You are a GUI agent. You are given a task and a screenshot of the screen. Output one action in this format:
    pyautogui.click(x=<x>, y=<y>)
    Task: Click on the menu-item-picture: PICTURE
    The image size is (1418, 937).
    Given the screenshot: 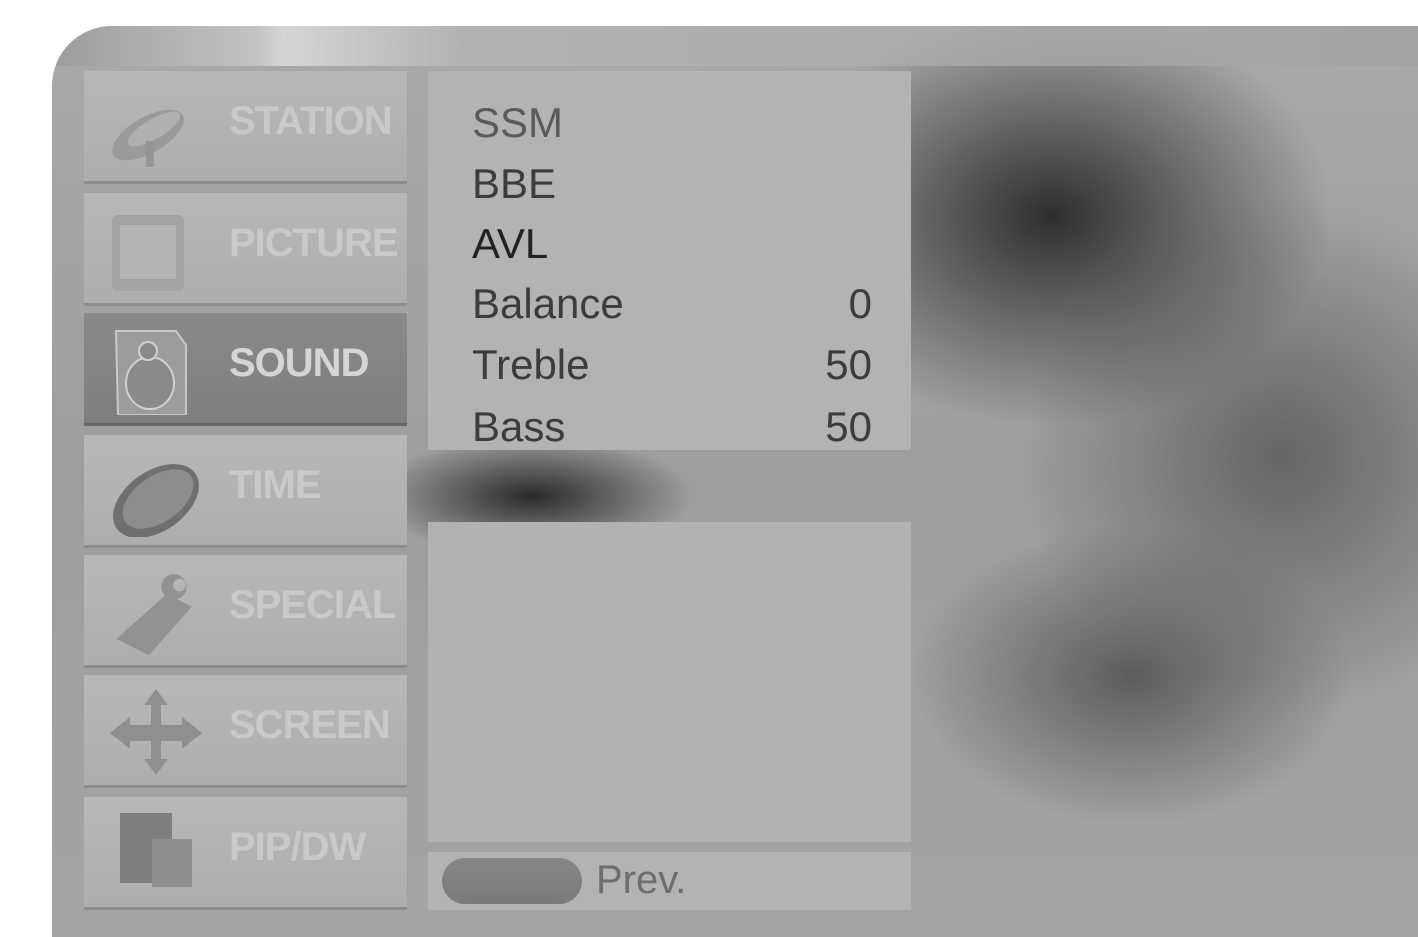 What is the action you would take?
    pyautogui.click(x=245, y=249)
    